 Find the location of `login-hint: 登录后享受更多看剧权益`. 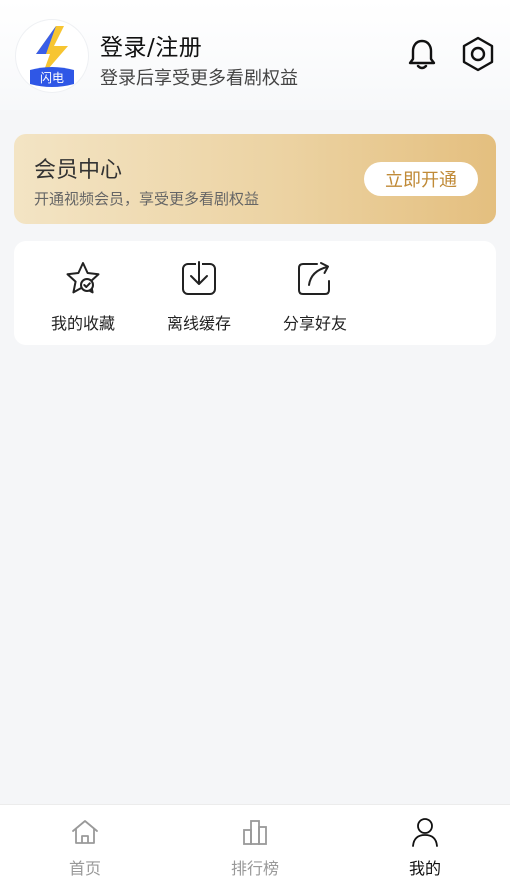

login-hint: 登录后享受更多看剧权益 is located at coordinates (199, 78).